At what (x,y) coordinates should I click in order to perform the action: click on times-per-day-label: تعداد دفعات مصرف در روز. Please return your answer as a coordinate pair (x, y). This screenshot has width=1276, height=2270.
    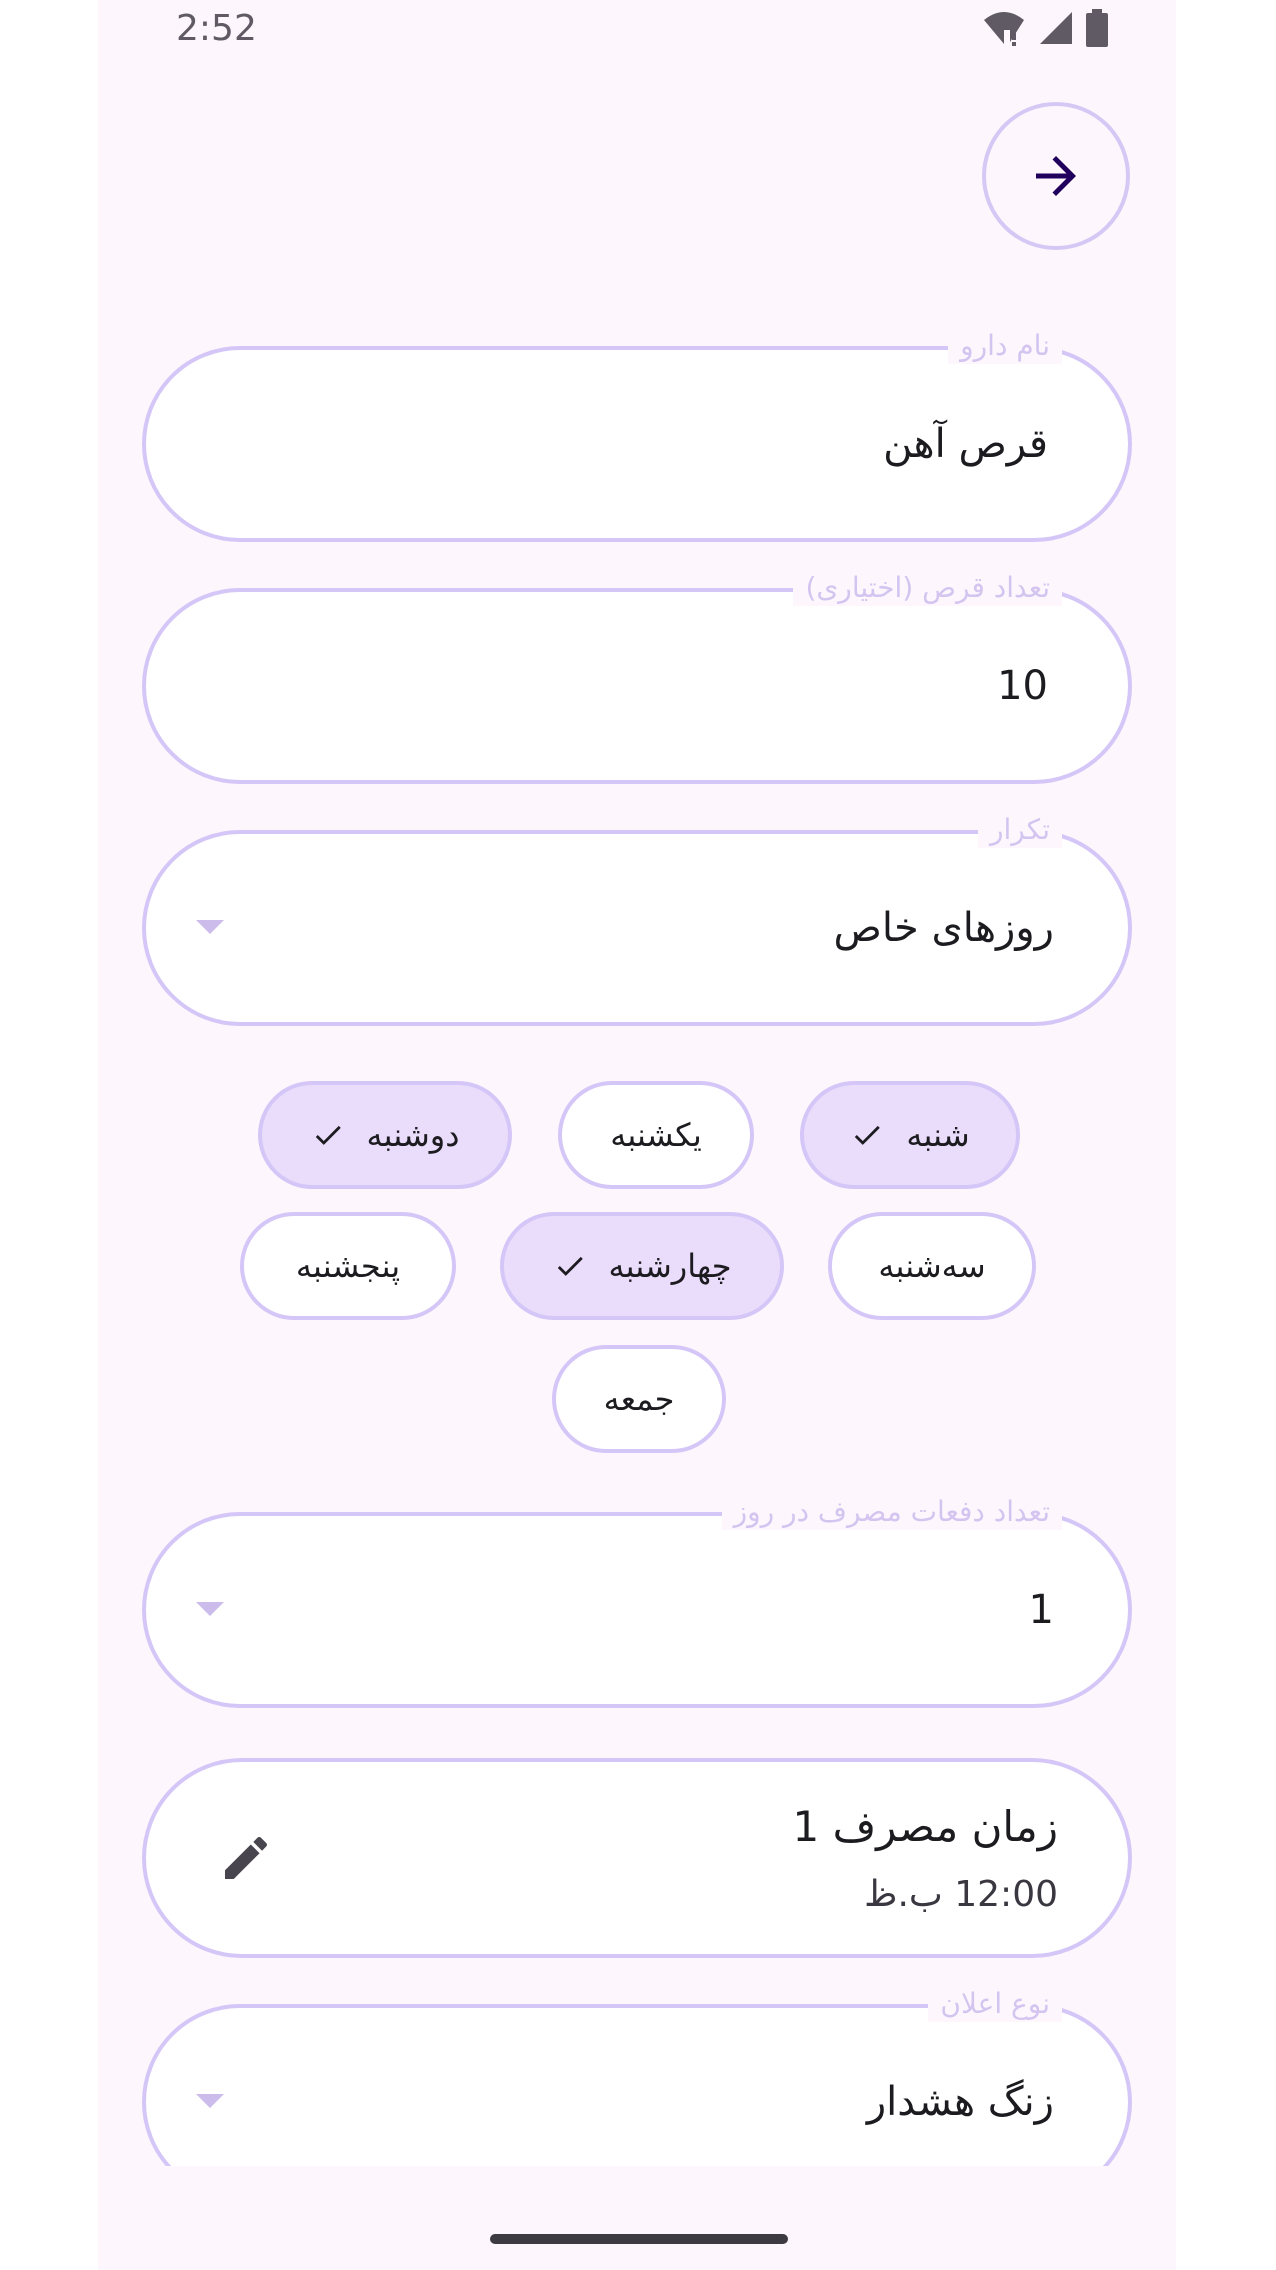
    Looking at the image, I should click on (891, 1512).